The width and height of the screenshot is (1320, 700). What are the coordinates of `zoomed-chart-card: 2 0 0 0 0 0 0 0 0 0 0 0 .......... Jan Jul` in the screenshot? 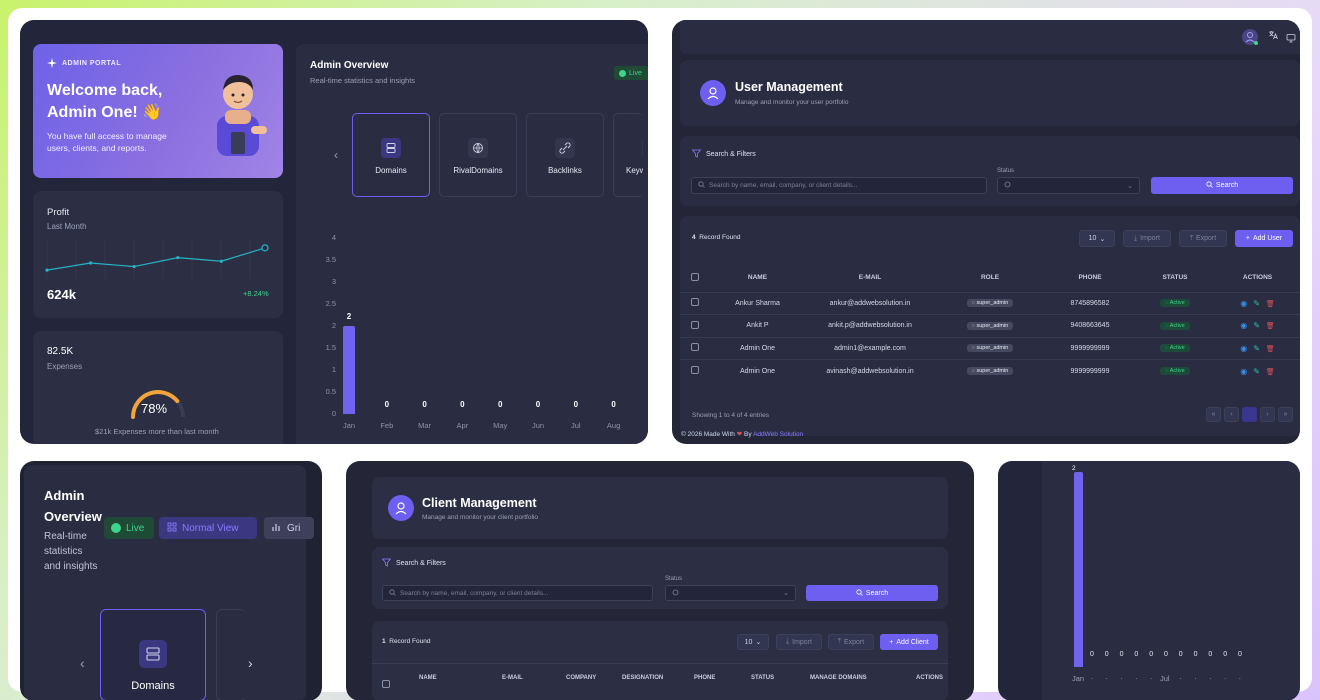 It's located at (1171, 580).